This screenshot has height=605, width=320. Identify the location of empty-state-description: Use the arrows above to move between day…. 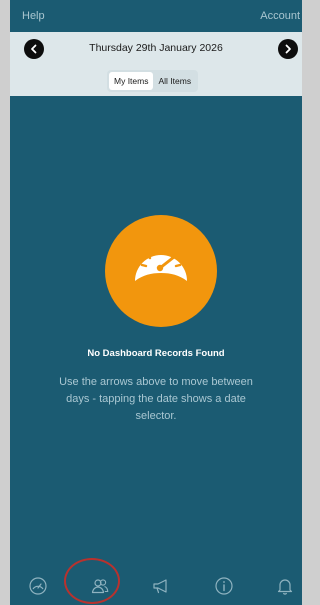
(156, 399).